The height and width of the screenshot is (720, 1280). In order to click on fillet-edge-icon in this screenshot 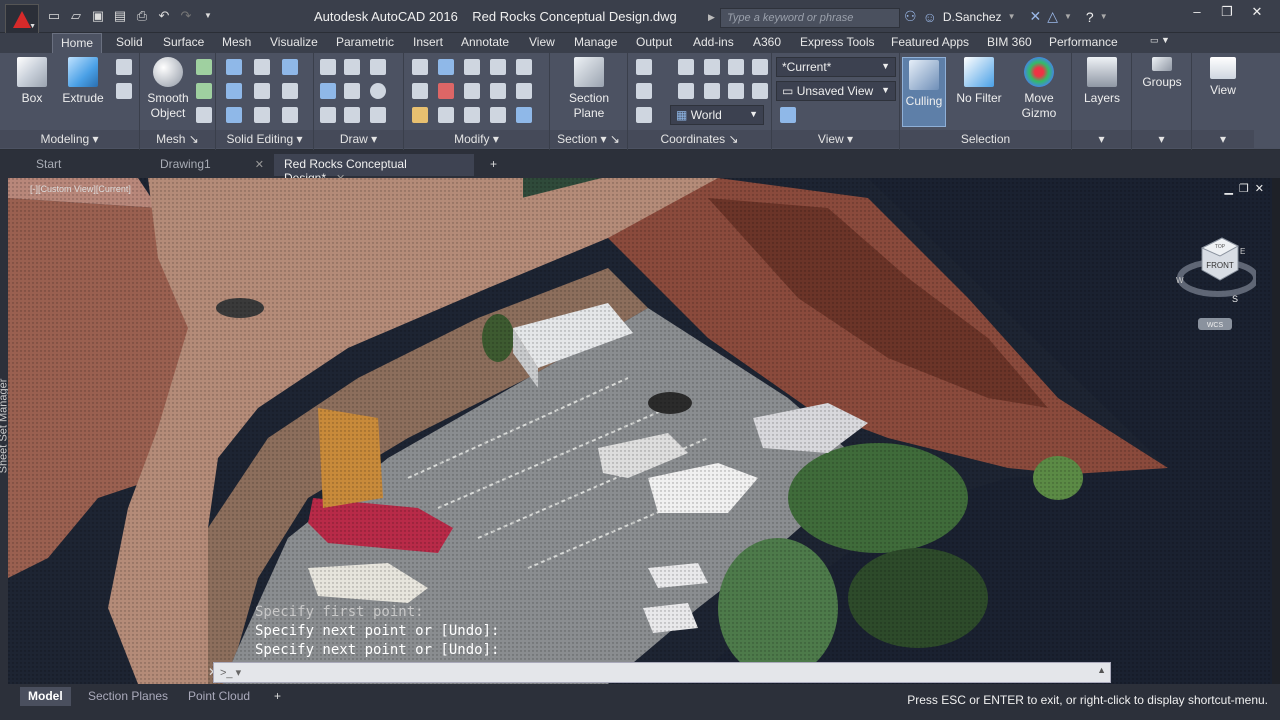, I will do `click(290, 115)`.